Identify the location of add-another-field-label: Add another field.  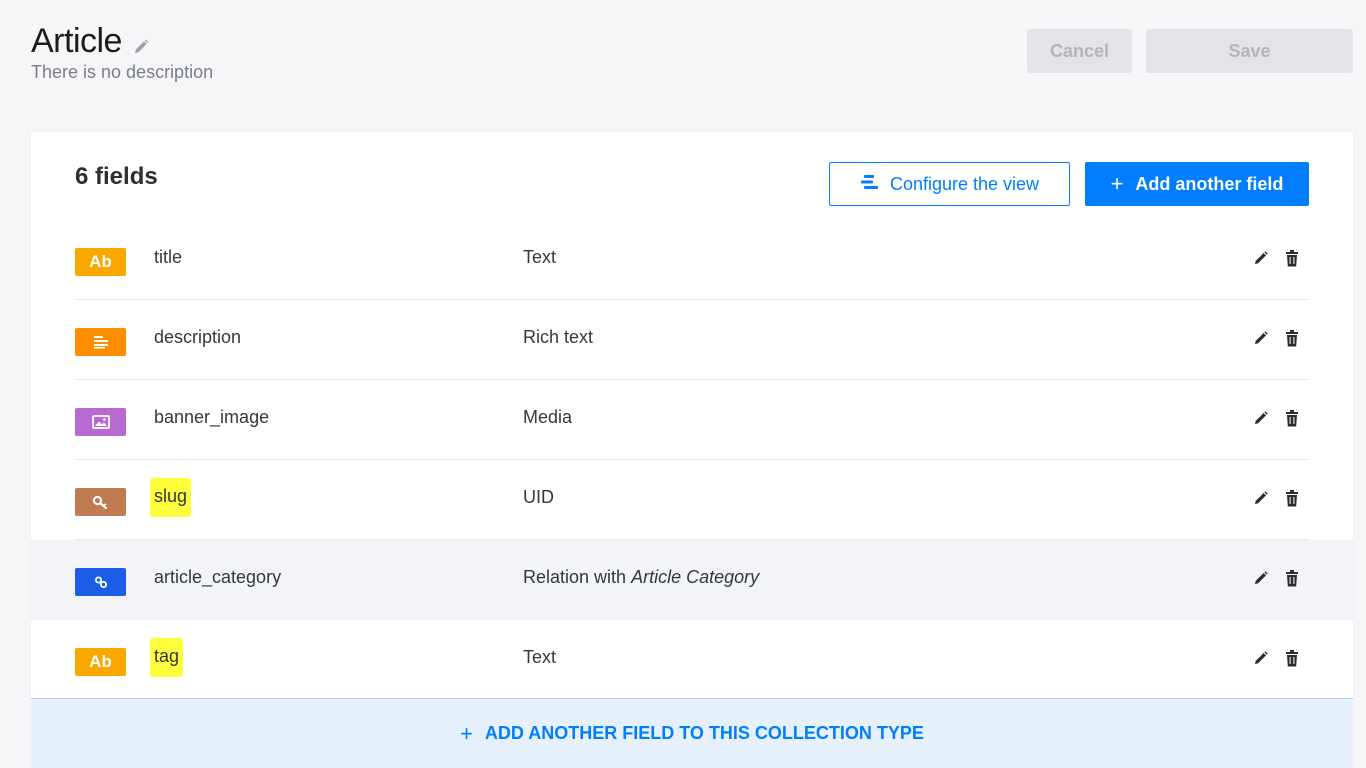
(1209, 183).